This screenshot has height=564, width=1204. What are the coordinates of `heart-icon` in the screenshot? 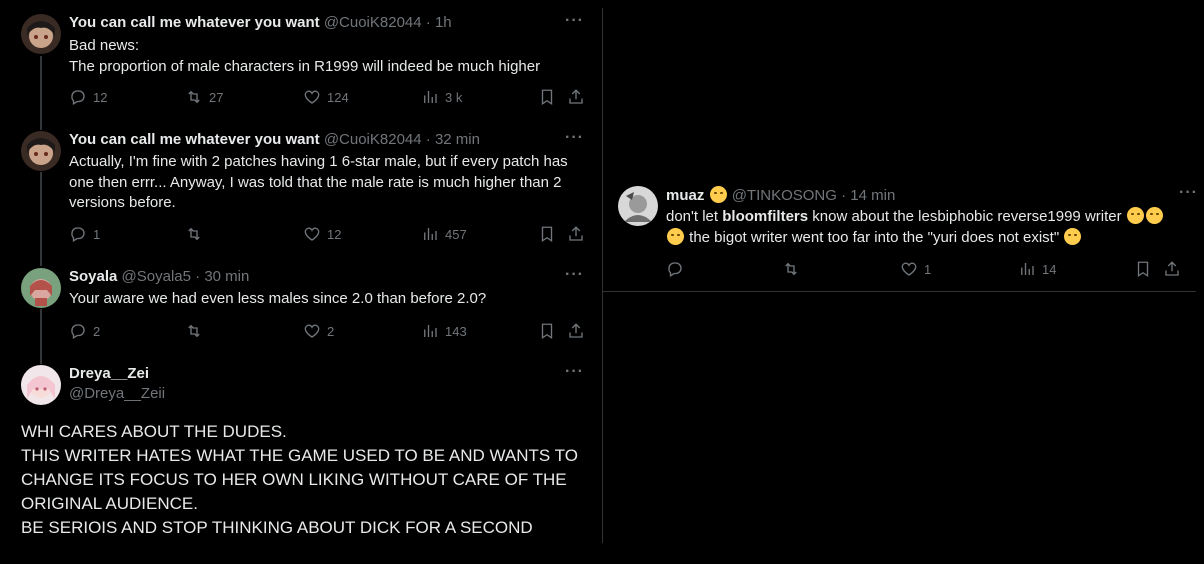 It's located at (312, 97).